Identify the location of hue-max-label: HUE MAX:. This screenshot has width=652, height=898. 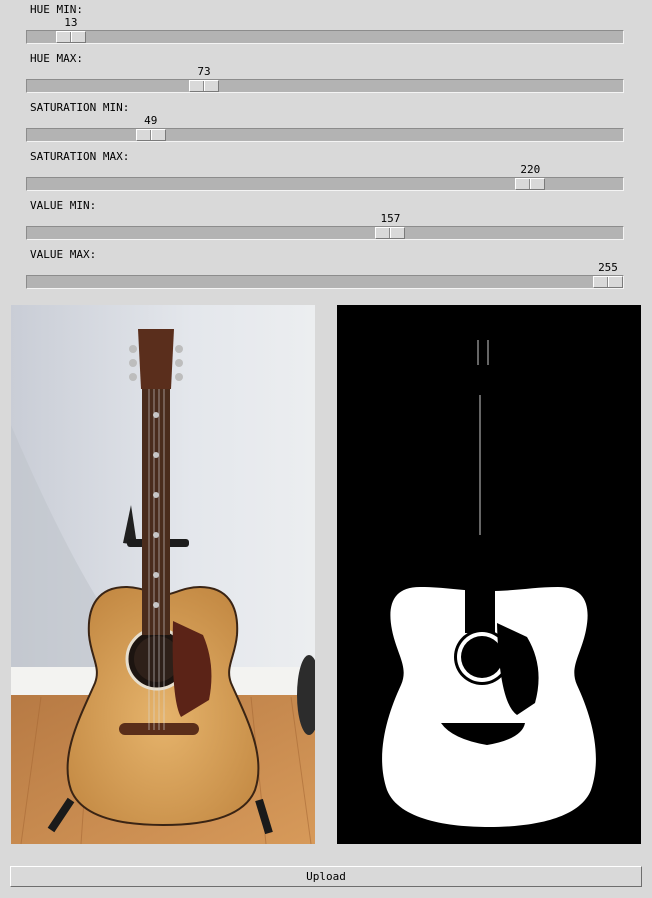
(56, 58).